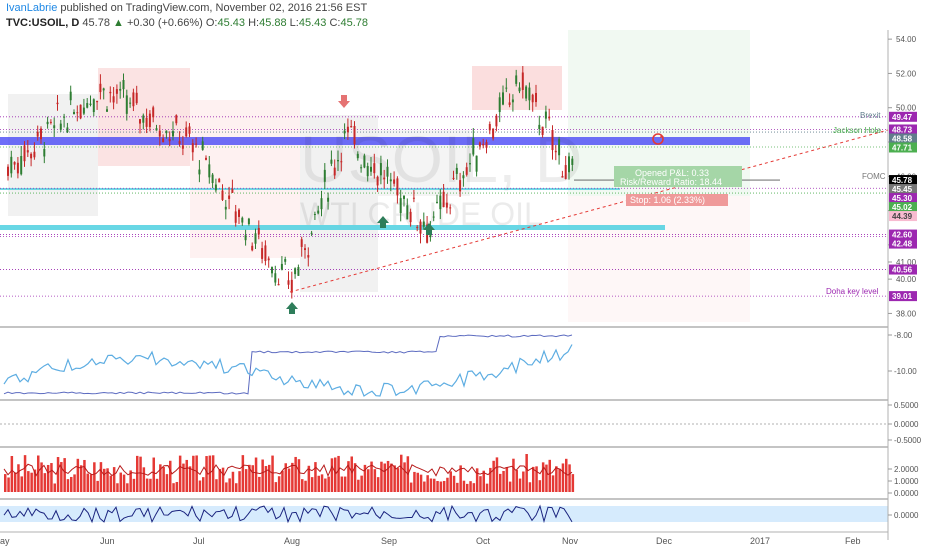 The height and width of the screenshot is (550, 932). I want to click on close-label: C:, so click(335, 23).